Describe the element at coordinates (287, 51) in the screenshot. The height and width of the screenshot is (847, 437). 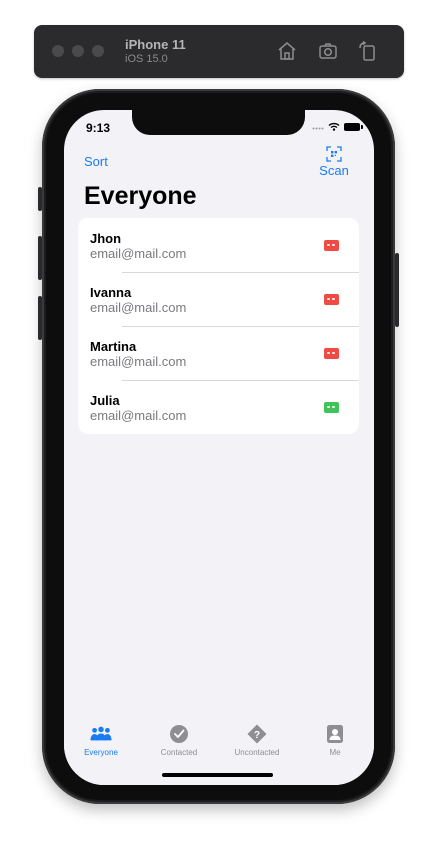
I see `home-icon` at that location.